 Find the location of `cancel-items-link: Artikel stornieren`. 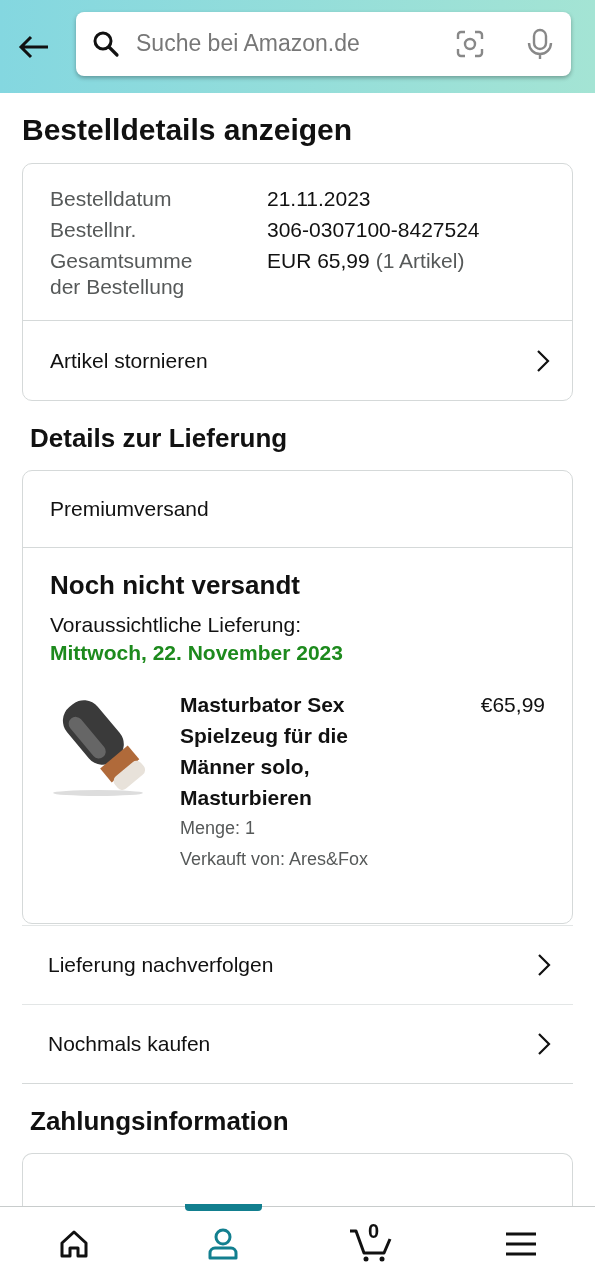

cancel-items-link: Artikel stornieren is located at coordinates (297, 360).